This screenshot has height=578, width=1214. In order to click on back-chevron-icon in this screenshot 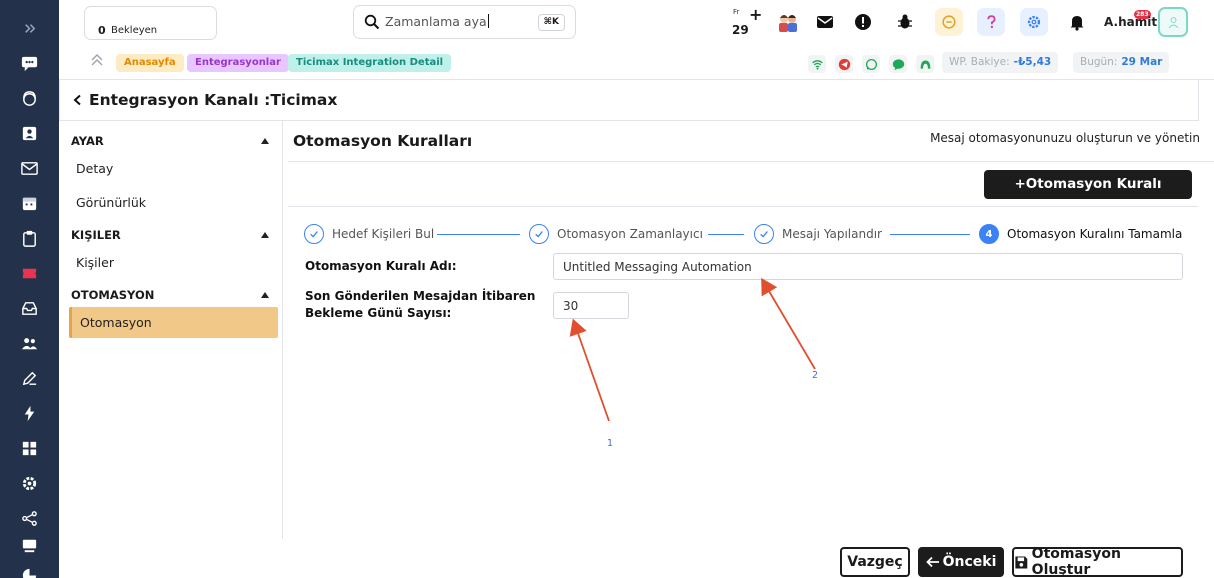, I will do `click(77, 100)`.